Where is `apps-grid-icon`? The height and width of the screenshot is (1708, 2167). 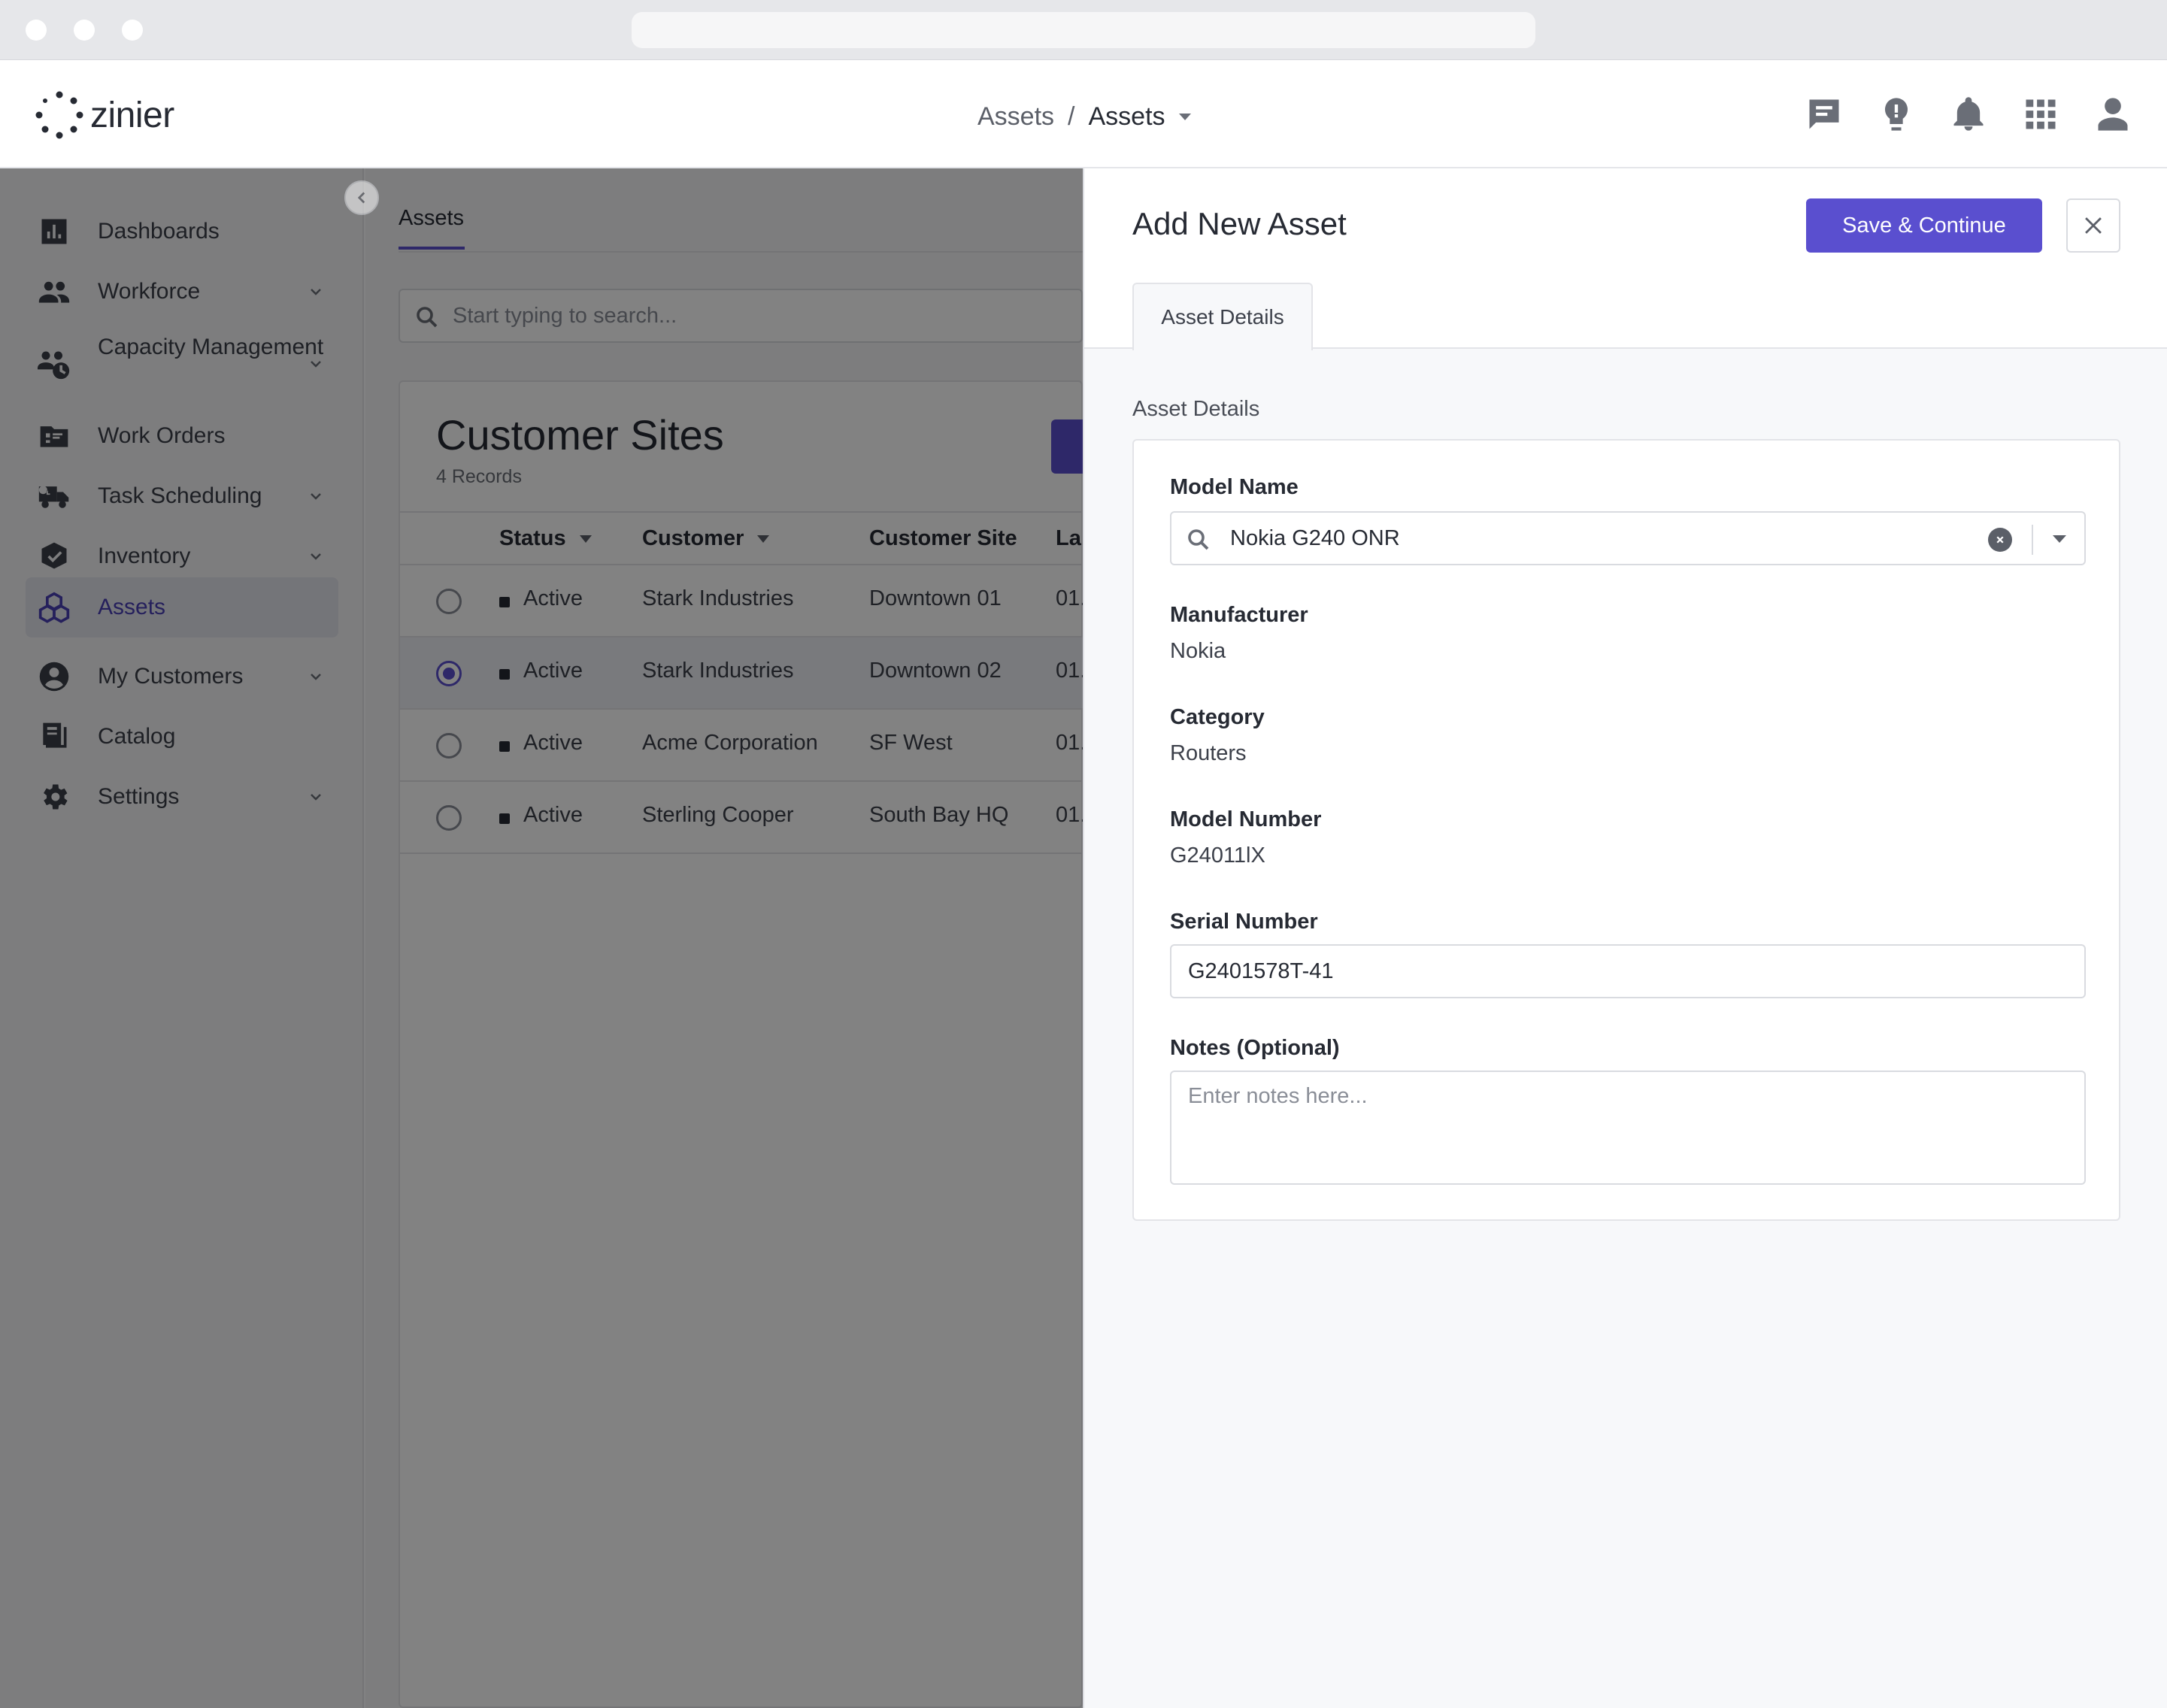 apps-grid-icon is located at coordinates (2040, 114).